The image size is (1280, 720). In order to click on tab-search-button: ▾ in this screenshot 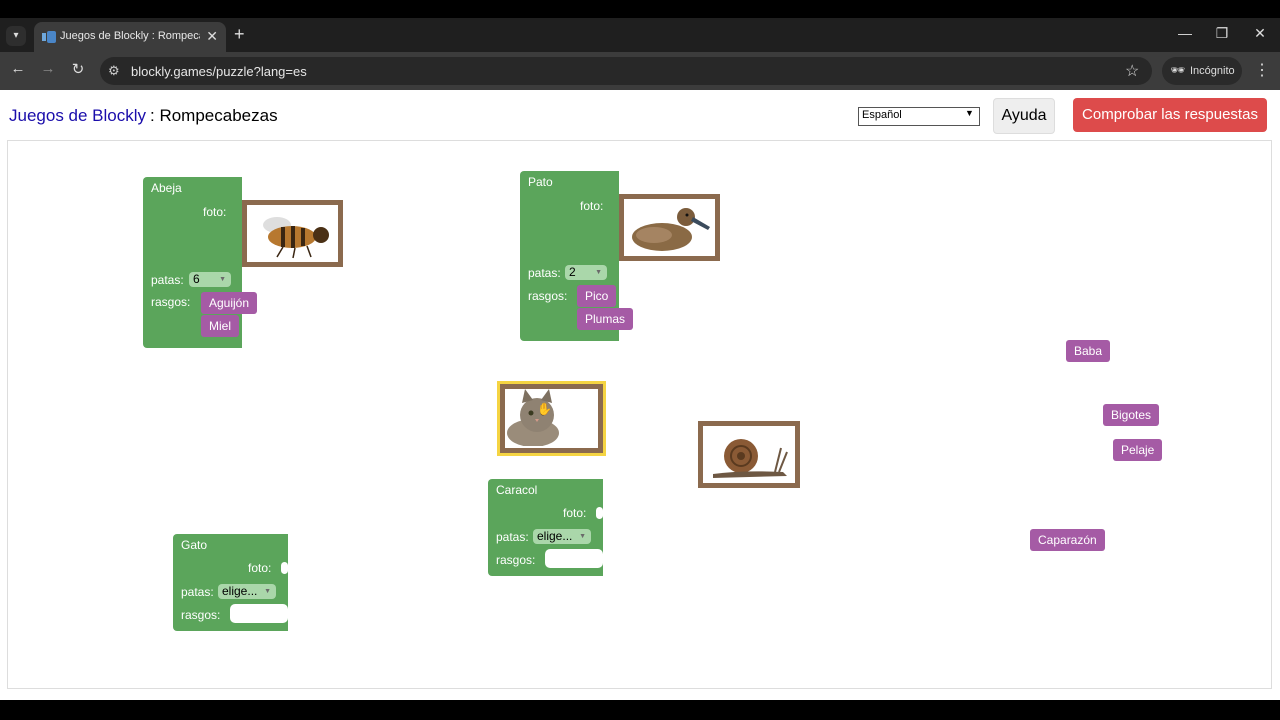, I will do `click(16, 36)`.